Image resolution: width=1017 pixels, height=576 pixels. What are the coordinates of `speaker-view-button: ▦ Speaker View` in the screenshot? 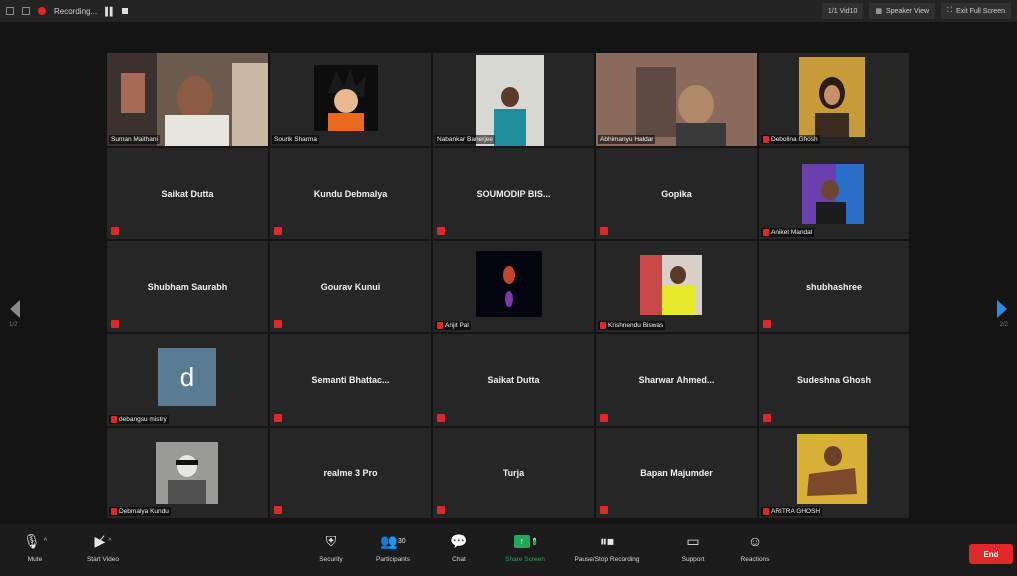 It's located at (902, 11).